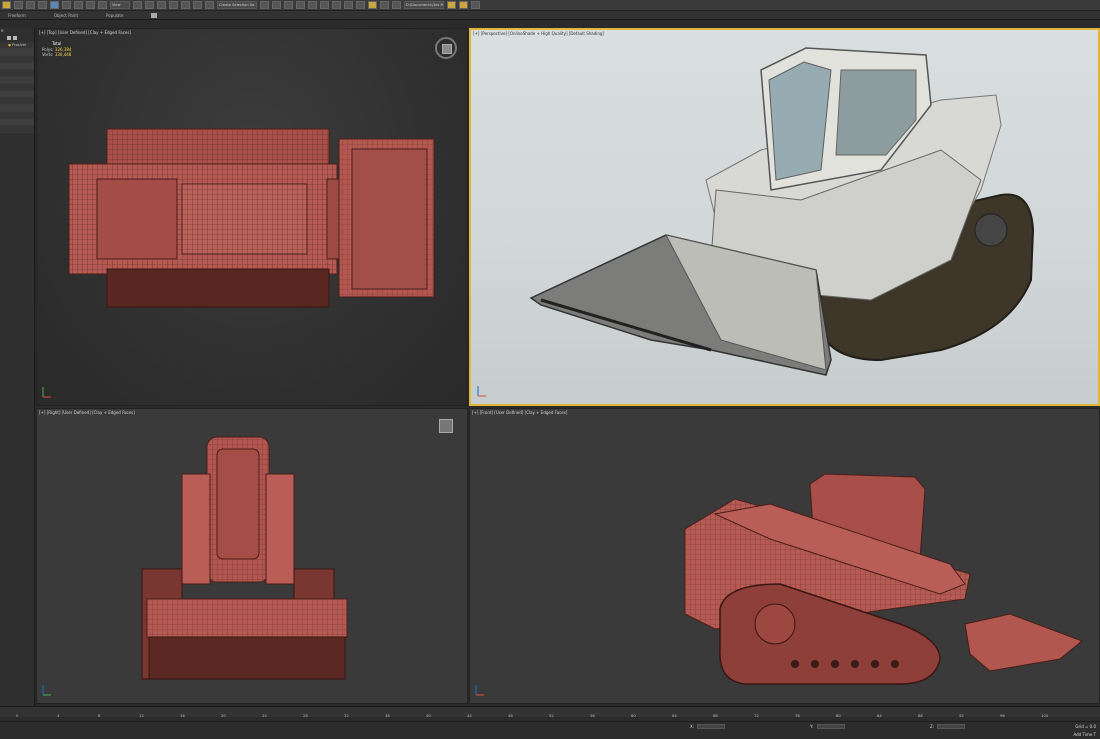  I want to click on select-by-name-icon, so click(66, 5).